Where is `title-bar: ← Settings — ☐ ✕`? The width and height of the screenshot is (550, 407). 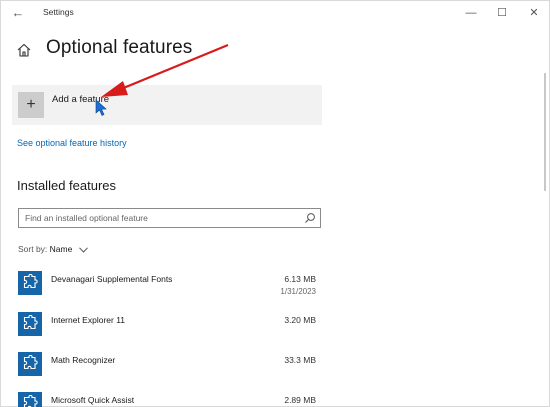
title-bar: ← Settings — ☐ ✕ is located at coordinates (275, 14).